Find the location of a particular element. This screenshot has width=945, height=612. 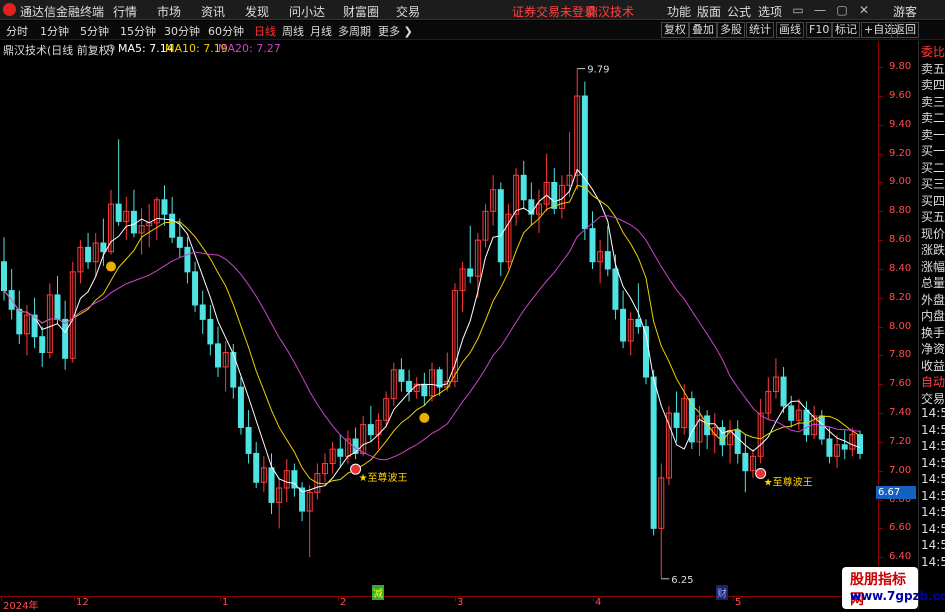

menu-news: 资讯 is located at coordinates (213, 11).